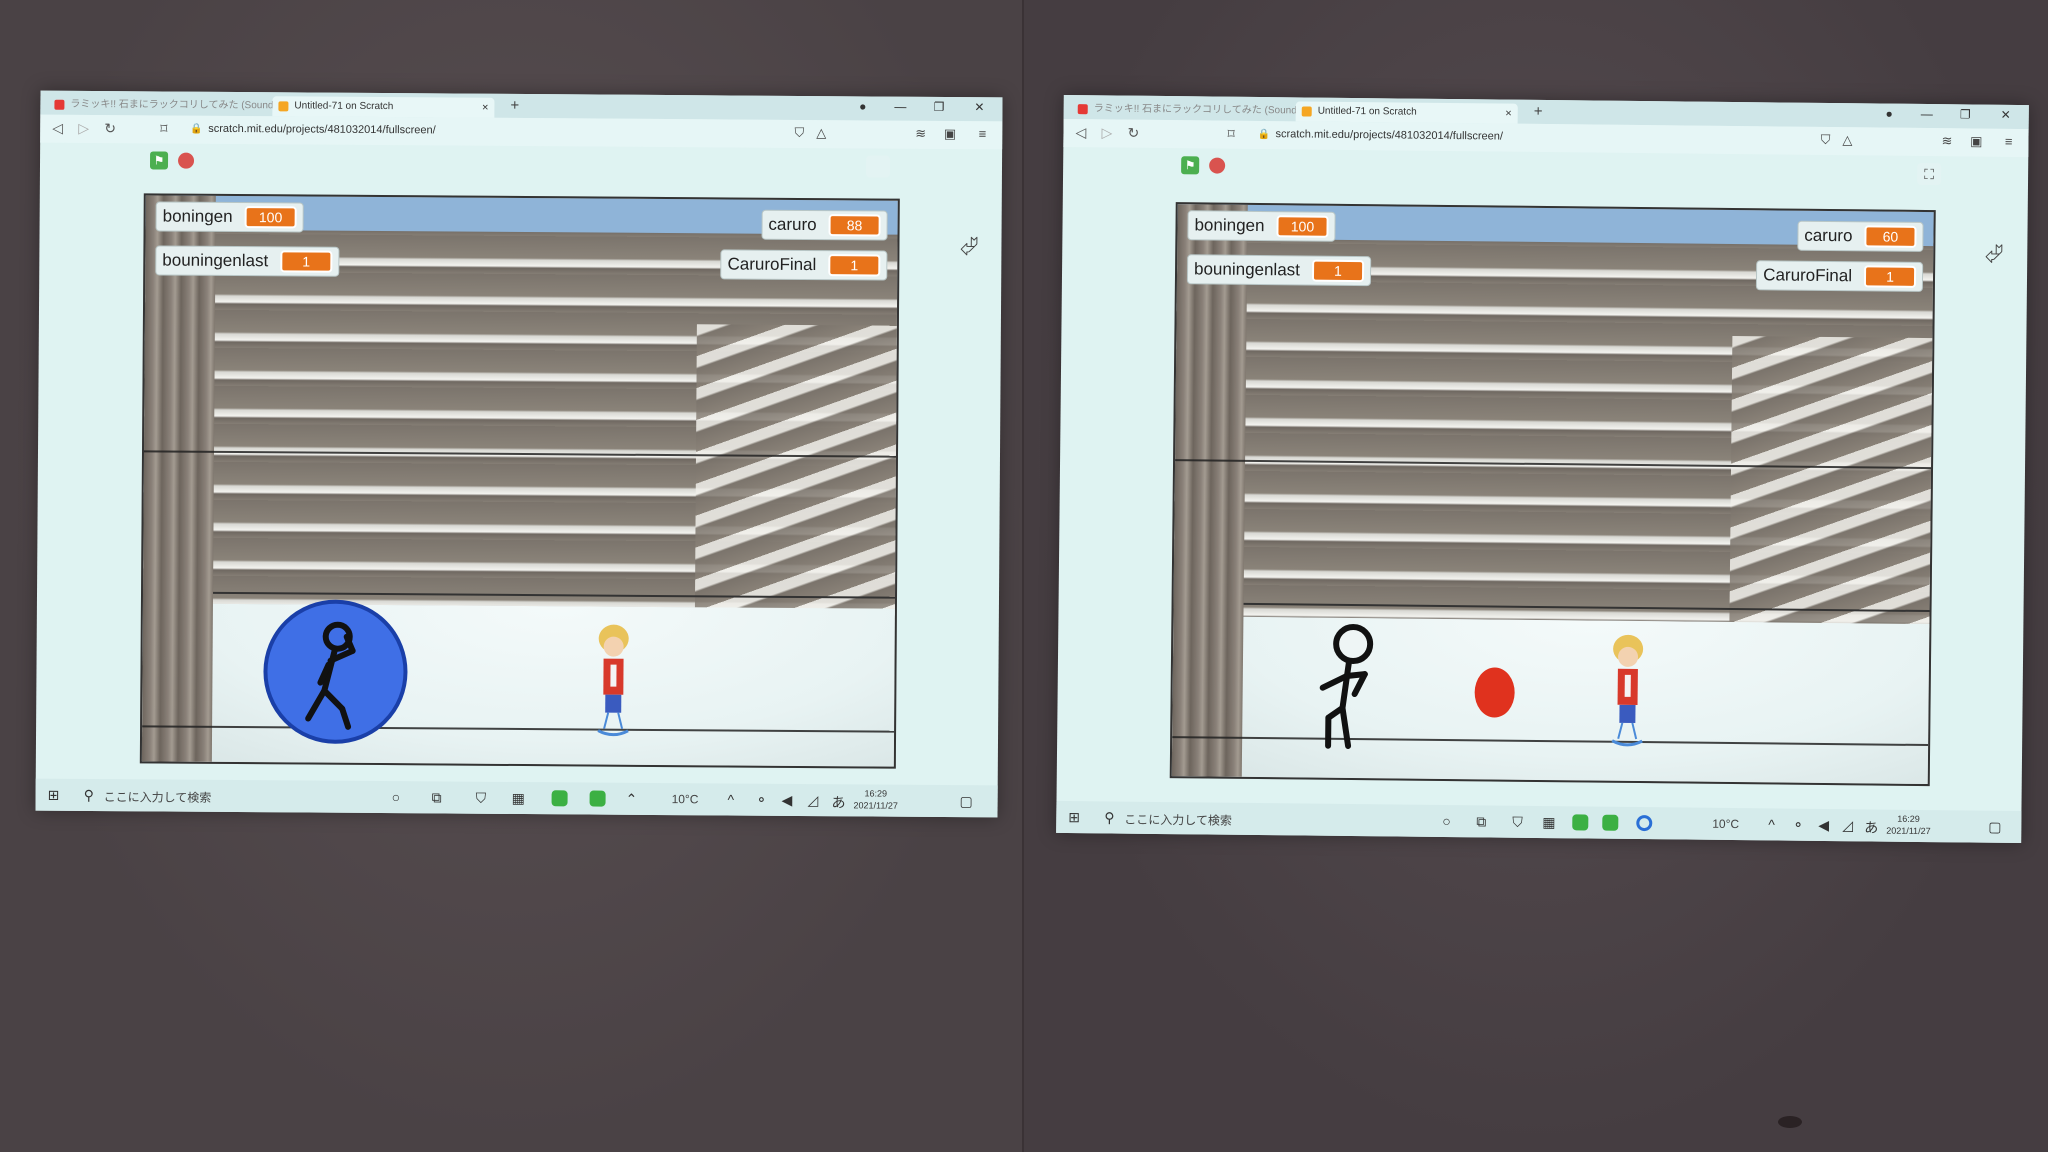 This screenshot has height=1152, width=2048. I want to click on stickman-sprite, so click(1352, 689).